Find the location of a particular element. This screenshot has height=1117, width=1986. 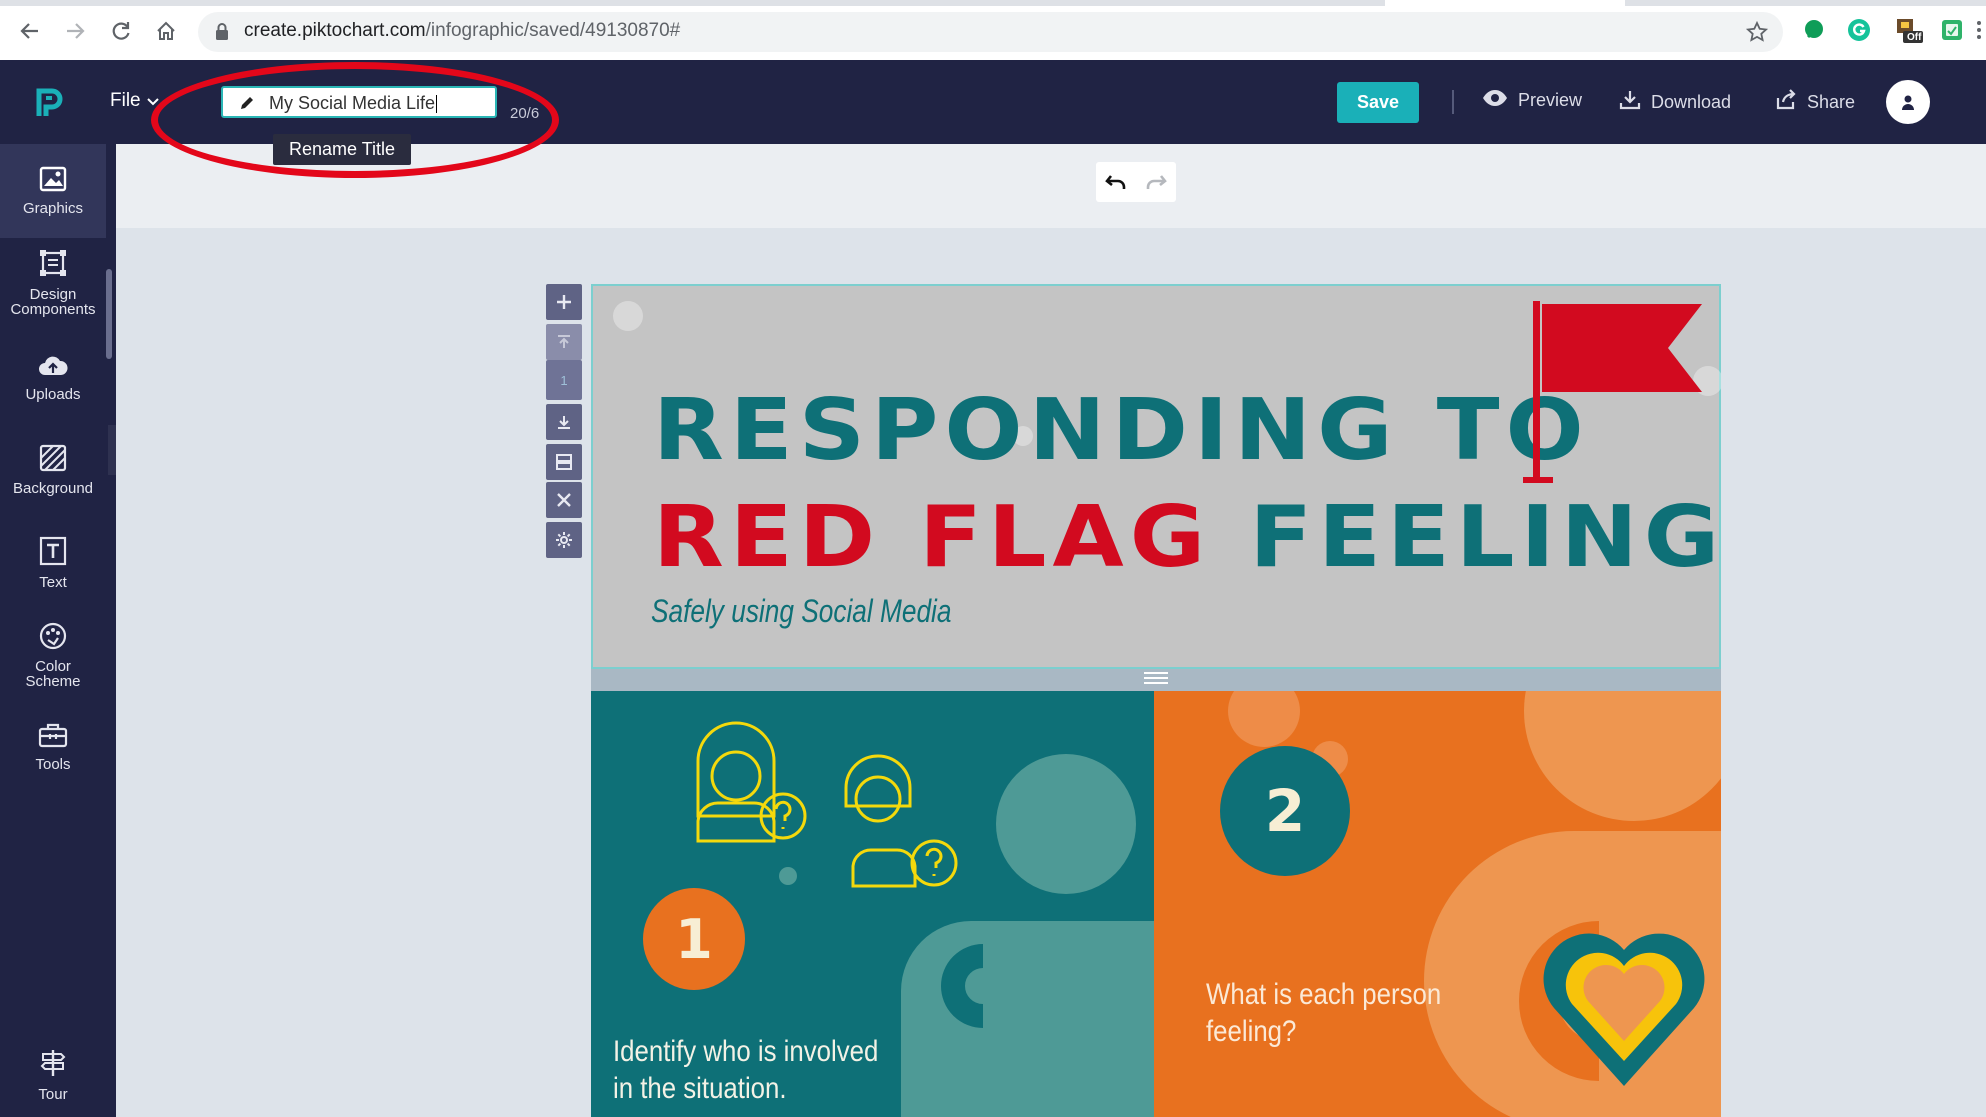

block-settings-gear-icon is located at coordinates (564, 540).